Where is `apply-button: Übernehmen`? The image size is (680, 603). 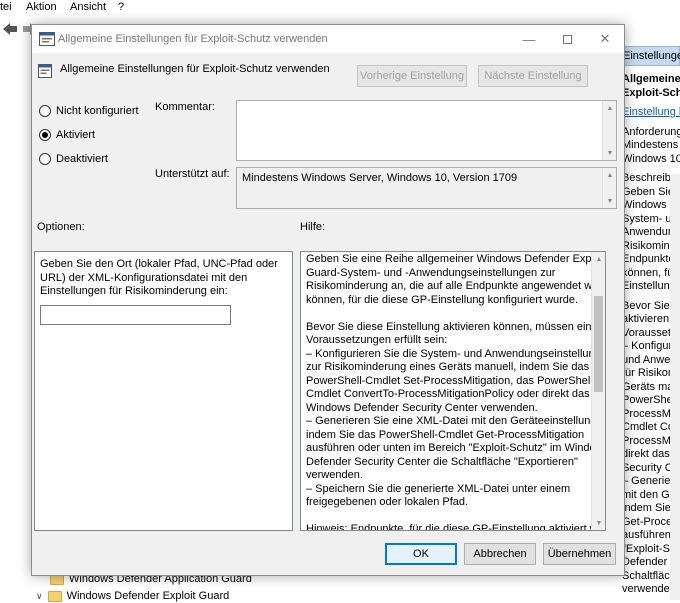 apply-button: Übernehmen is located at coordinates (579, 554).